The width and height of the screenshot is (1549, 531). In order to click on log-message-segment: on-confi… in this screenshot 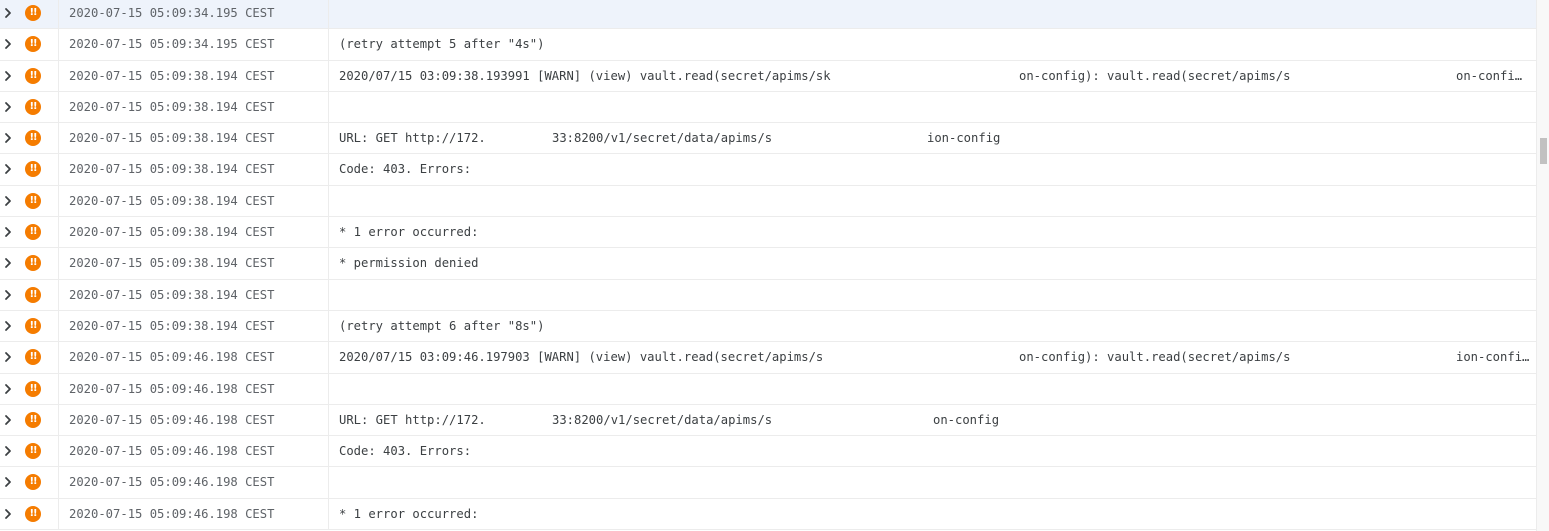, I will do `click(1489, 75)`.